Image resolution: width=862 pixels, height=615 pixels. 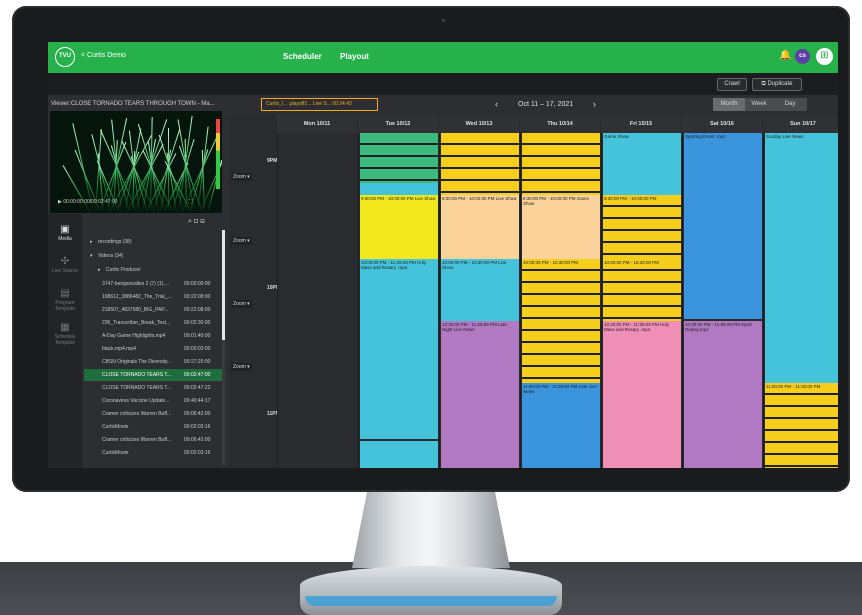 I want to click on media-file-row: 236_Transcriber_Break_Test... 00:02:30:00, so click(x=153, y=323).